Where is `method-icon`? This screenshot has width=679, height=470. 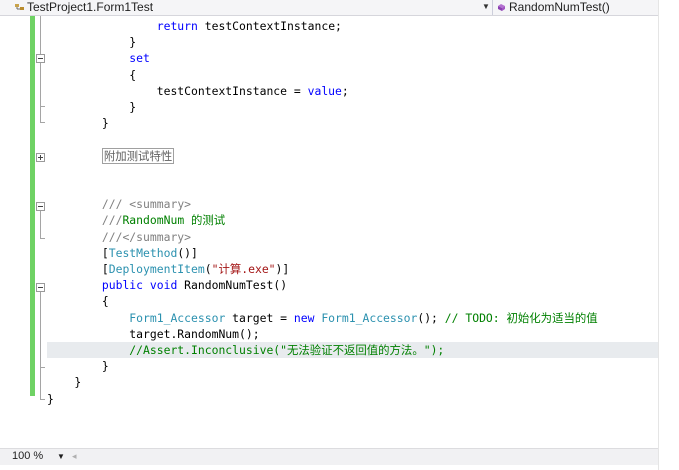
method-icon is located at coordinates (501, 7).